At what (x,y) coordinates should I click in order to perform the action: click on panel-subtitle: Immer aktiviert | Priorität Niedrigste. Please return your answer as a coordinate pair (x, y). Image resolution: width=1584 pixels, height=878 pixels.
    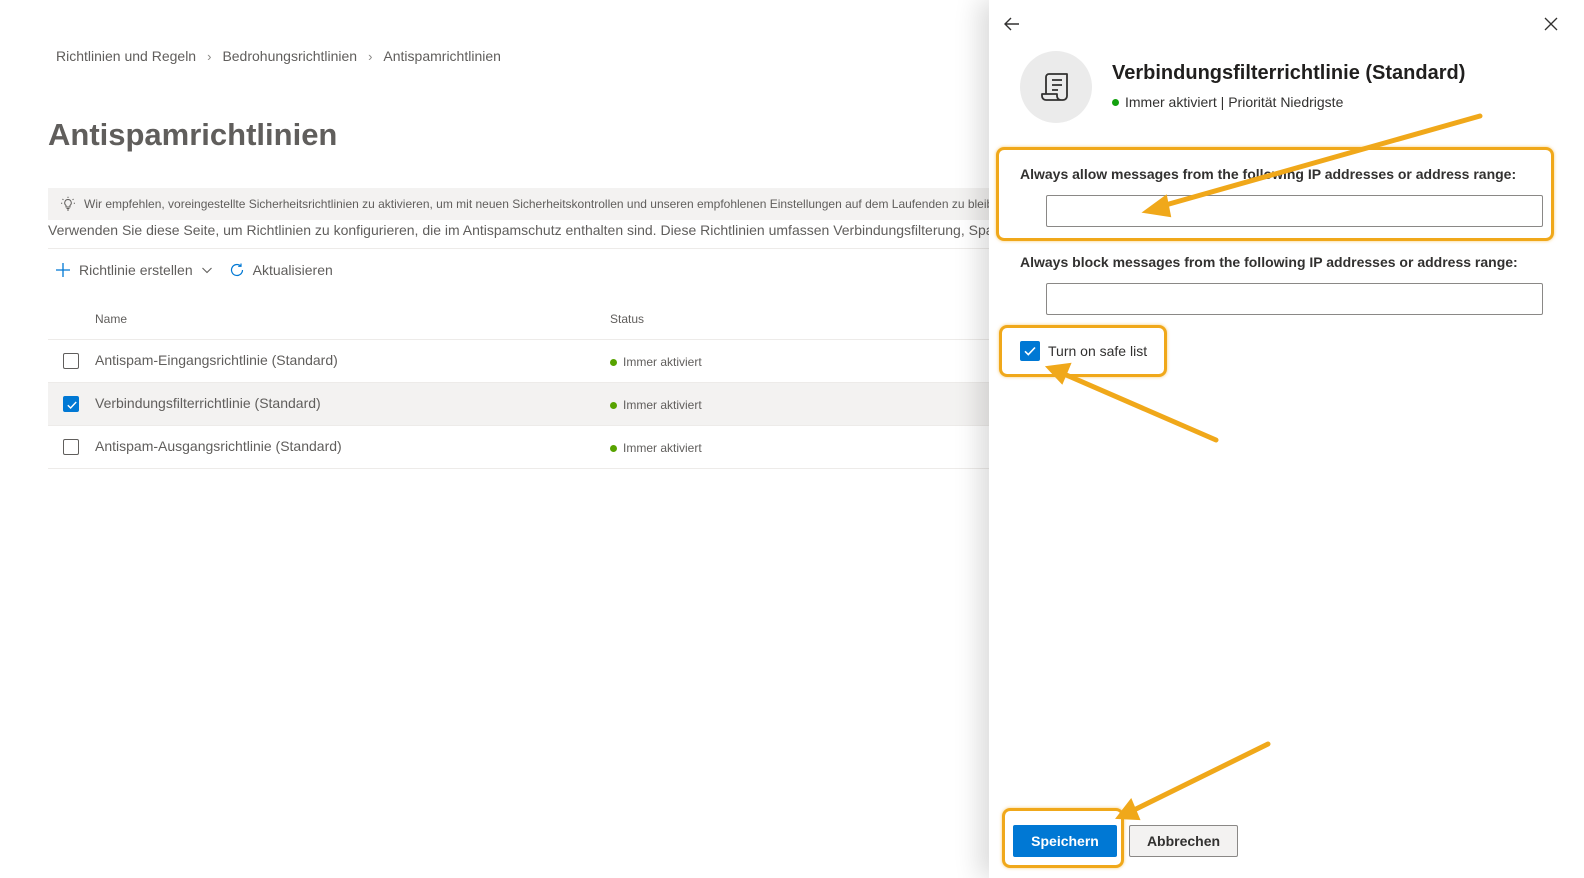
    Looking at the image, I should click on (1227, 102).